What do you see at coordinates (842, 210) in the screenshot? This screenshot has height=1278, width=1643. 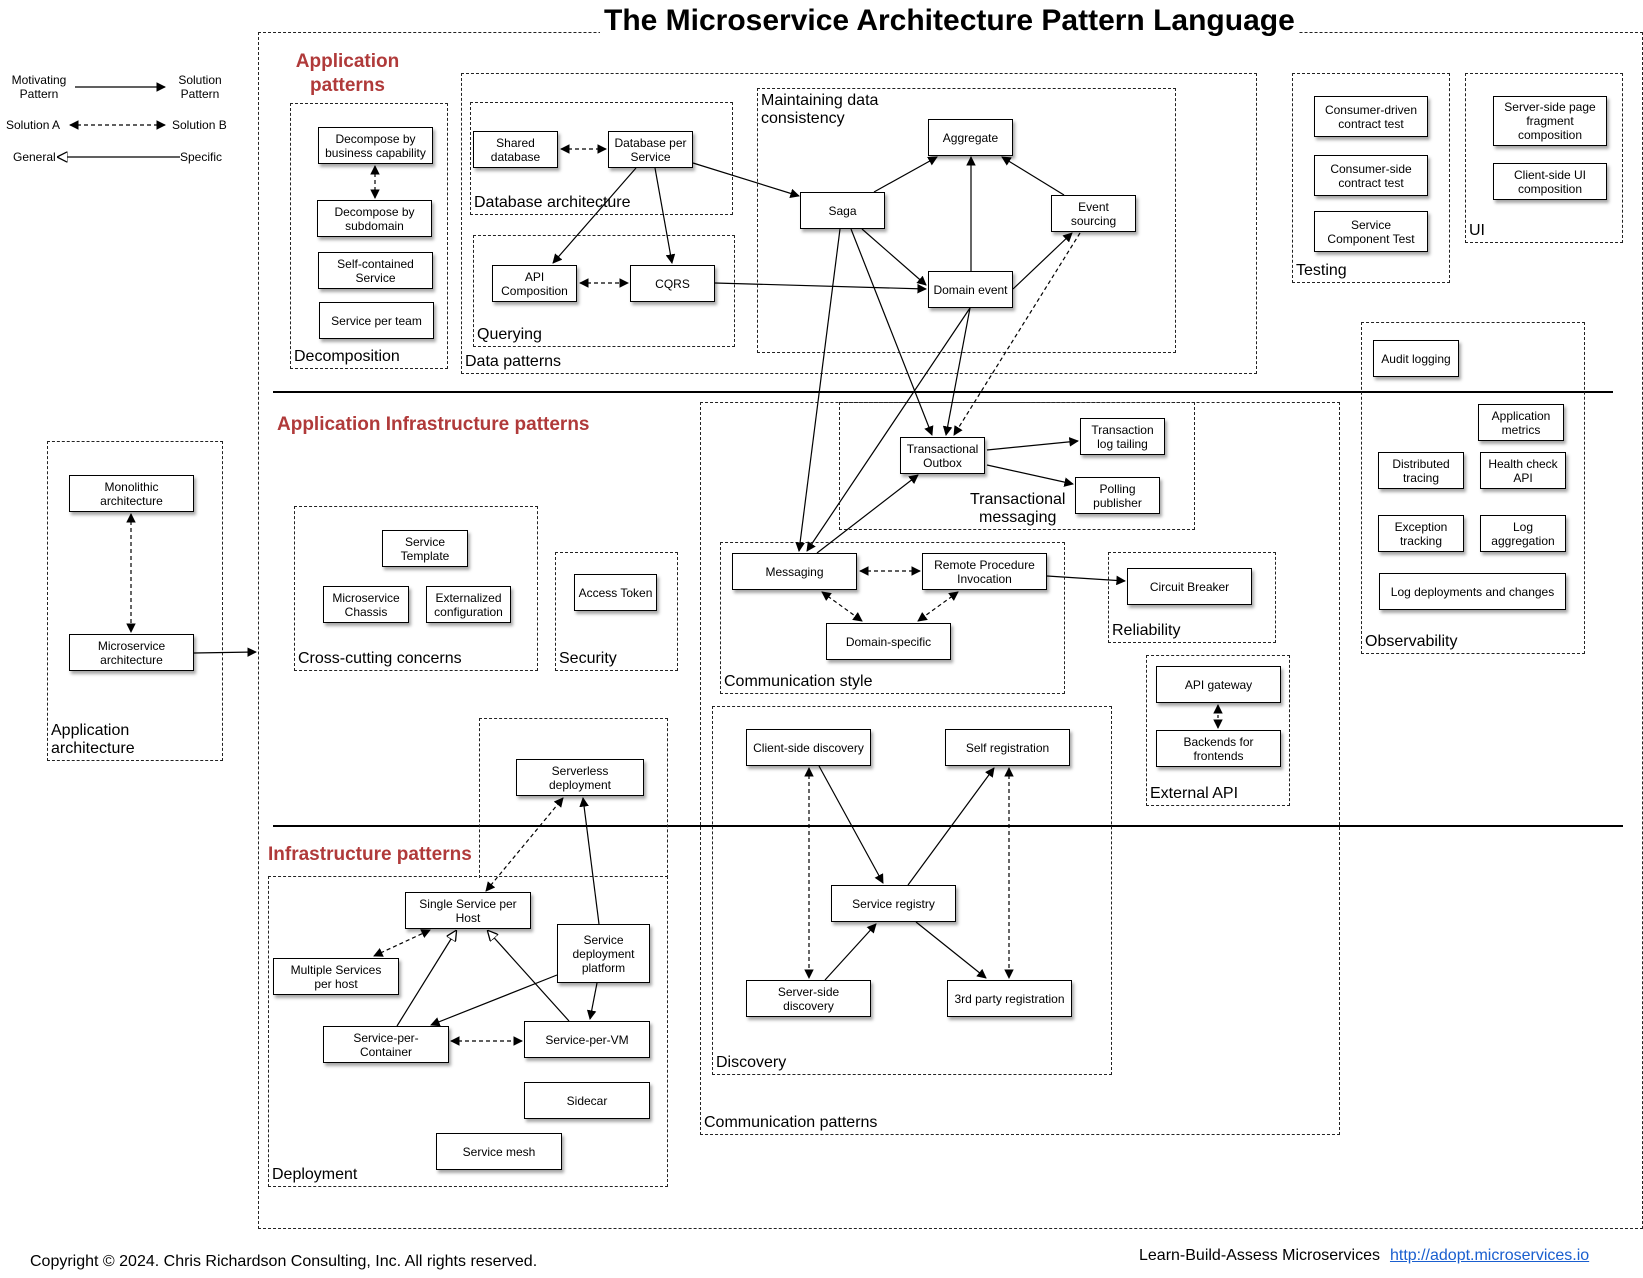 I see `node-saga: Saga` at bounding box center [842, 210].